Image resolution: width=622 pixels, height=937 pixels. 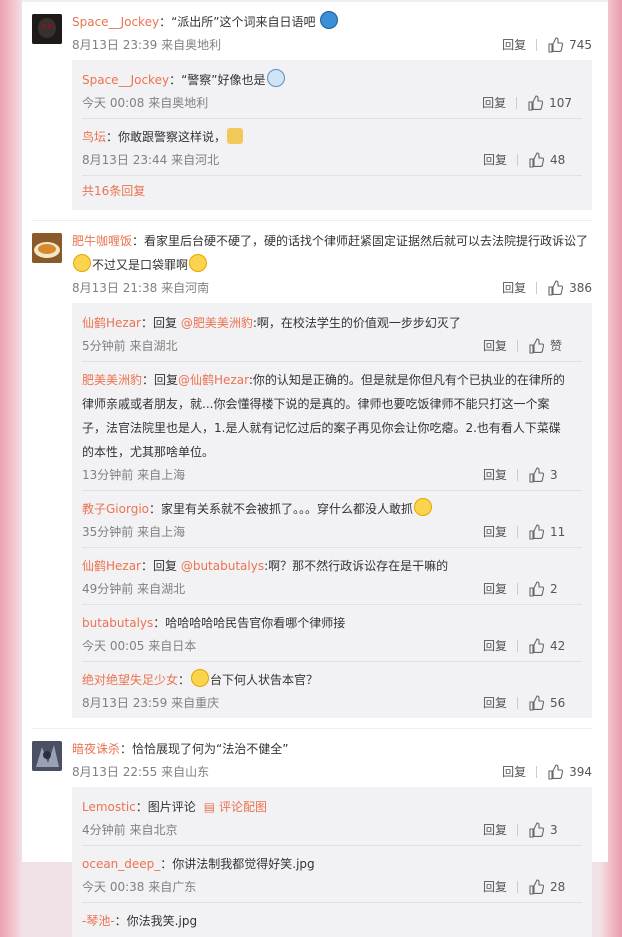 I want to click on mention-link: @仙鹤Hezar, so click(x=213, y=380).